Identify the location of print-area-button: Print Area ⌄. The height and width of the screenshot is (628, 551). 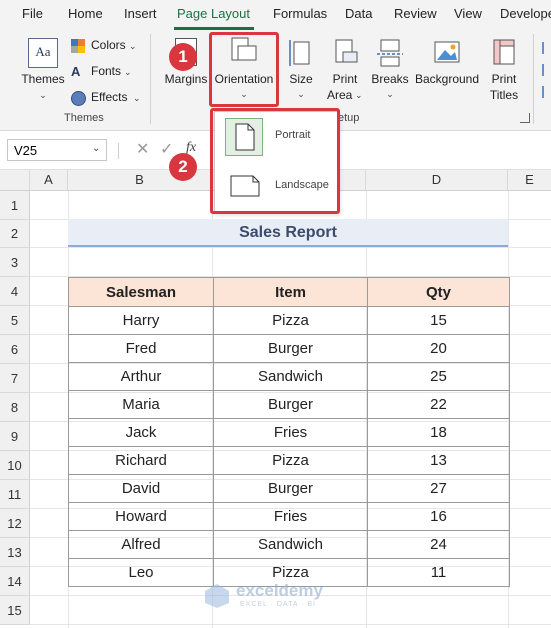
(345, 71).